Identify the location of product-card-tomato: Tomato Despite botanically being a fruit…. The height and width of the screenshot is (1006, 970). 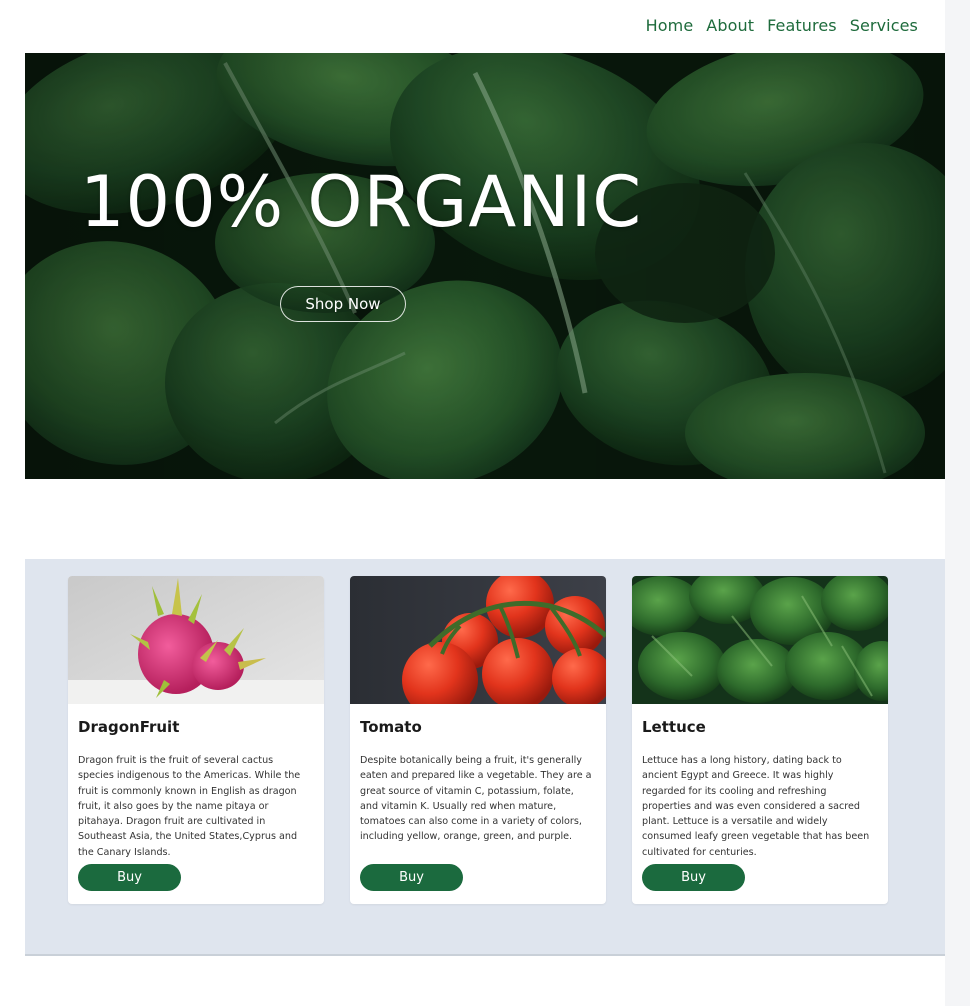
(478, 740).